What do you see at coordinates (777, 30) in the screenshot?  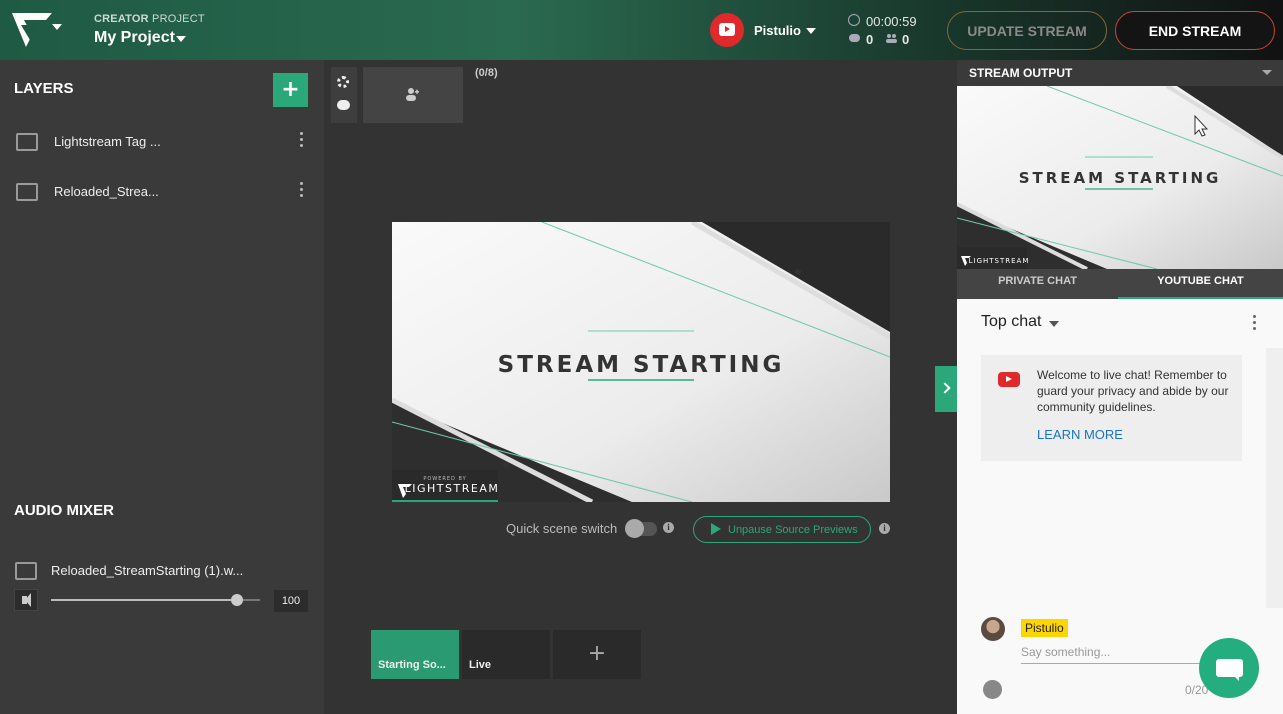 I see `channel-name: Pistulio` at bounding box center [777, 30].